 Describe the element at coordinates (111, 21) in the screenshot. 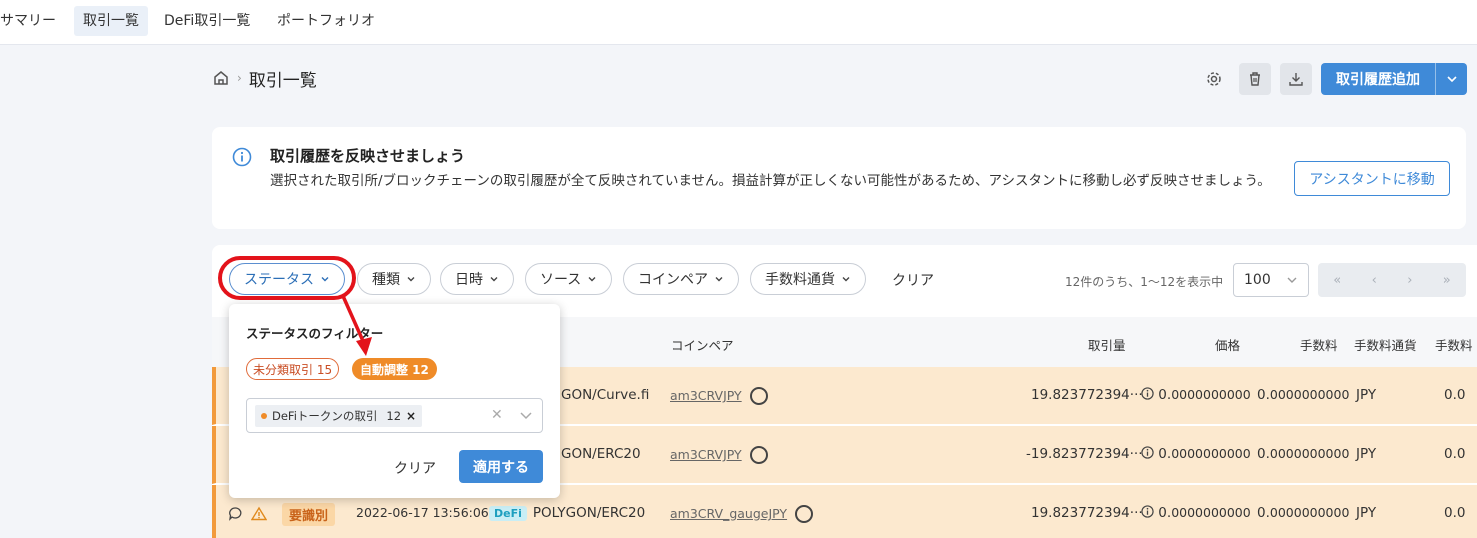

I see `tab-transactions: 取引一覧` at that location.